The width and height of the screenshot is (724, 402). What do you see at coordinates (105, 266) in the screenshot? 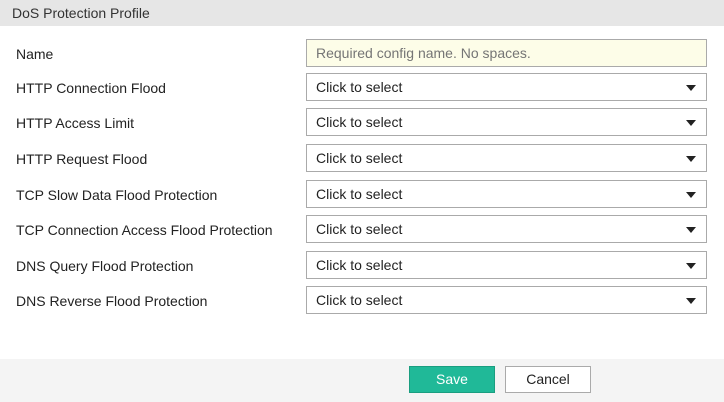
I see `select-label: DNS Query Flood Protection` at bounding box center [105, 266].